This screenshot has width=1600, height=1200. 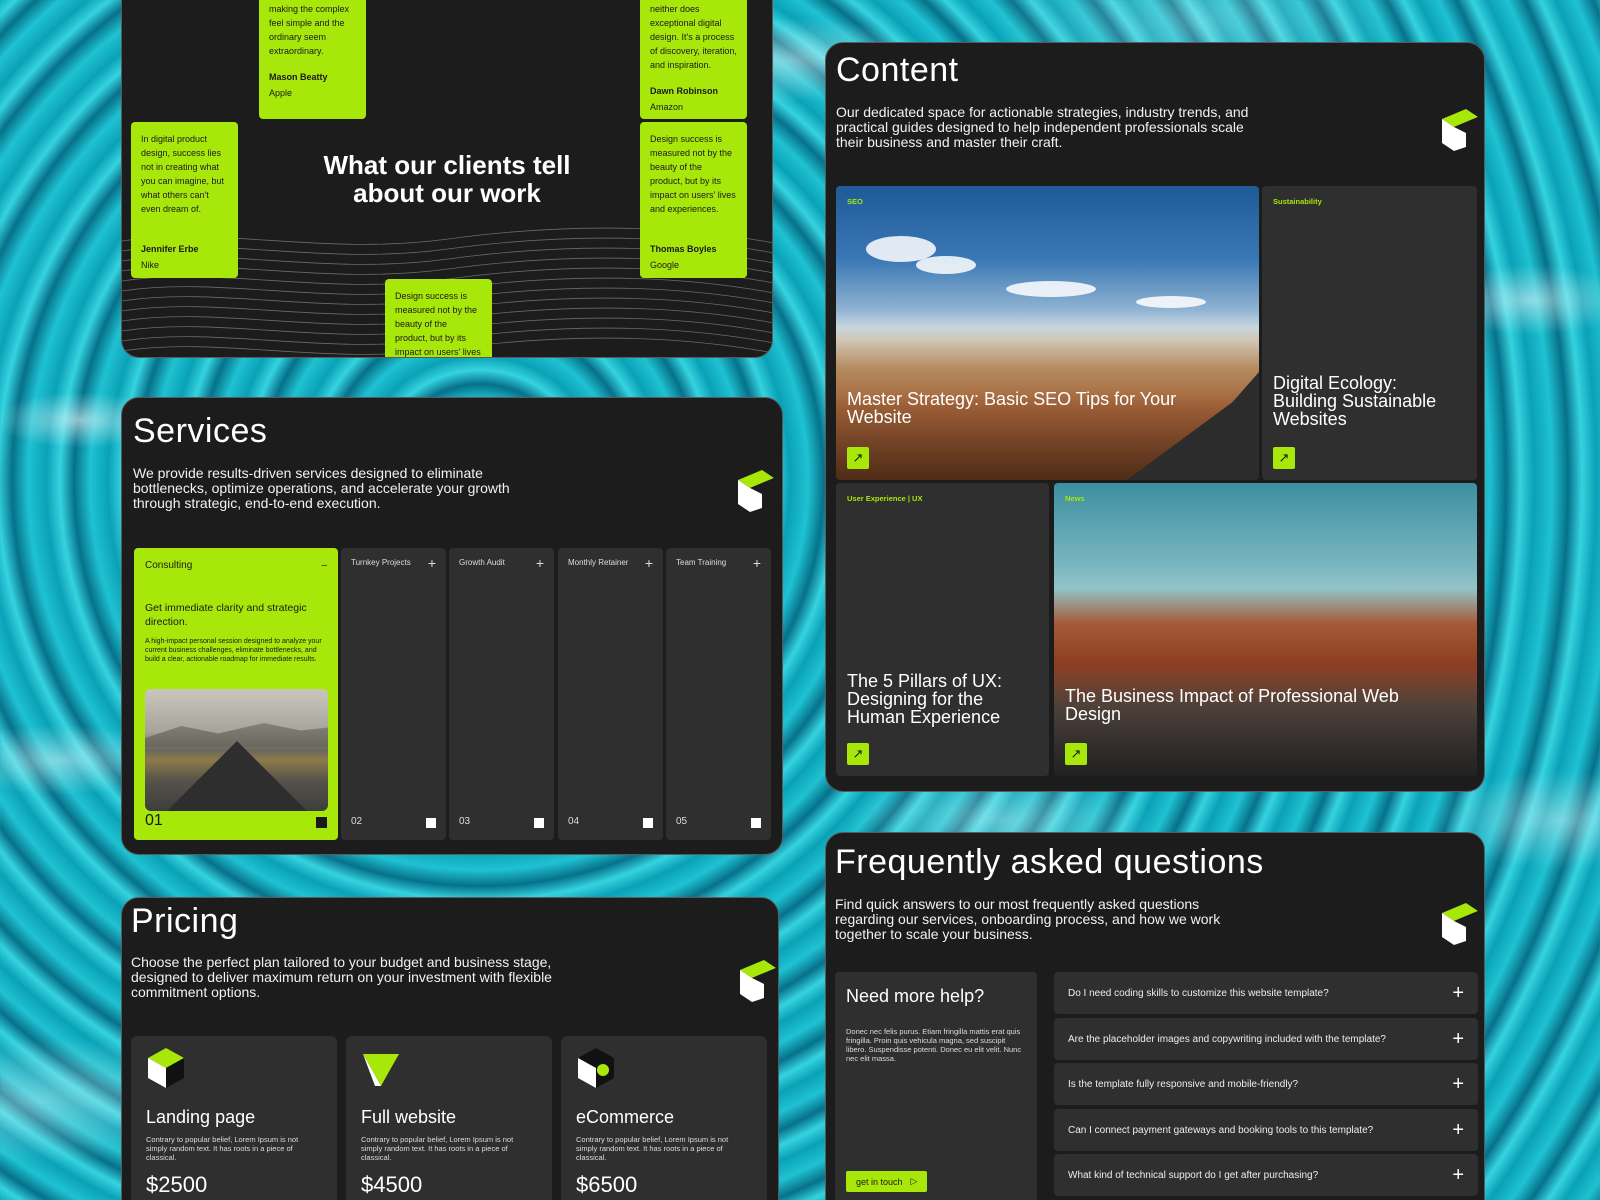 I want to click on service-number: 02, so click(x=357, y=821).